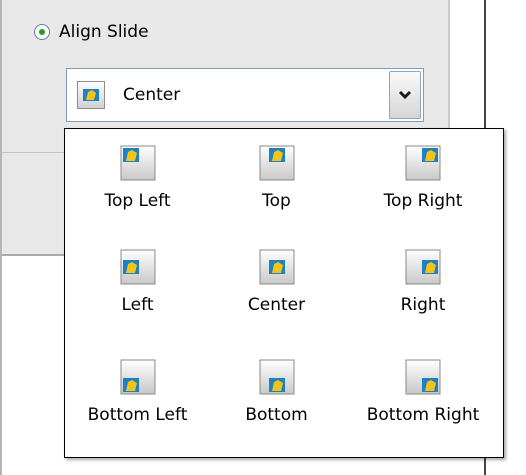  What do you see at coordinates (423, 415) in the screenshot?
I see `option-label: Bottom Right` at bounding box center [423, 415].